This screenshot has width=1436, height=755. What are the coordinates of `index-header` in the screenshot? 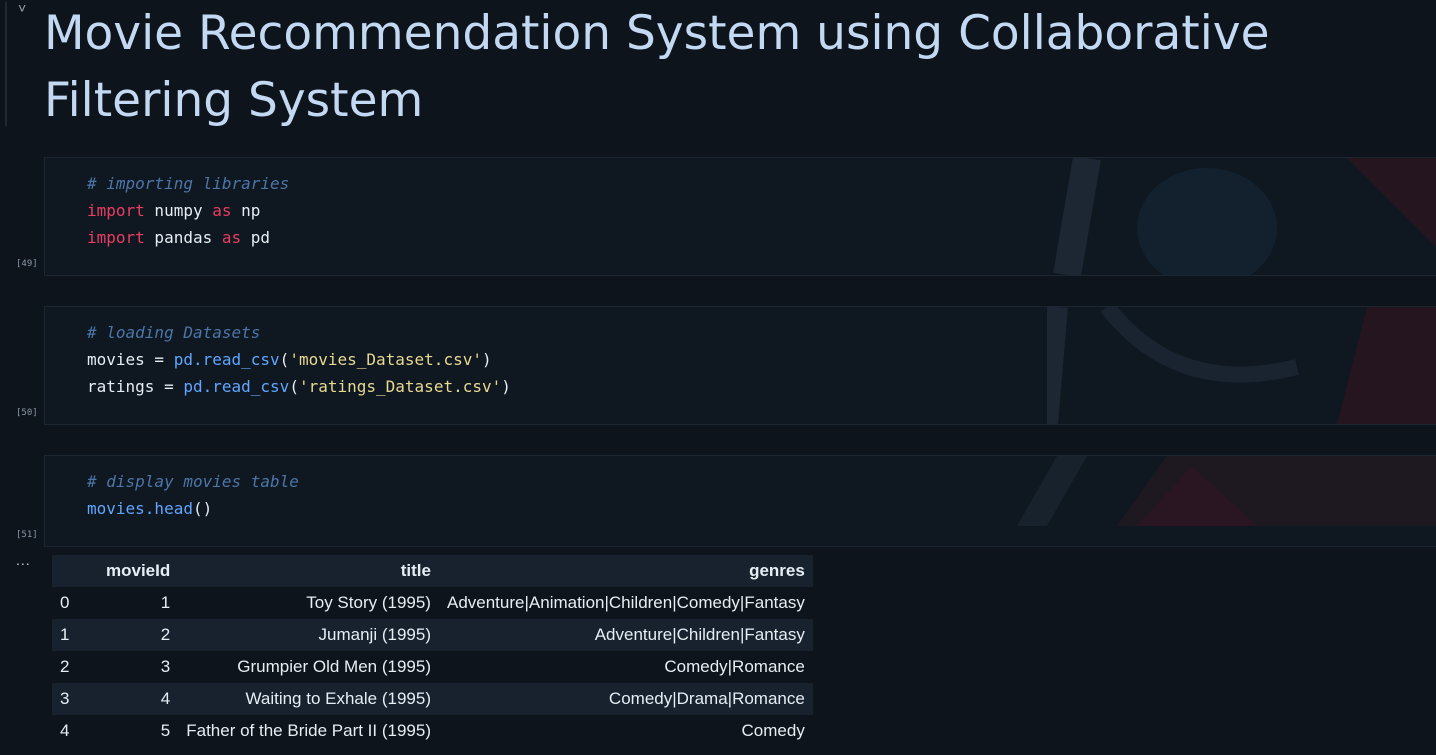 It's located at (75, 571).